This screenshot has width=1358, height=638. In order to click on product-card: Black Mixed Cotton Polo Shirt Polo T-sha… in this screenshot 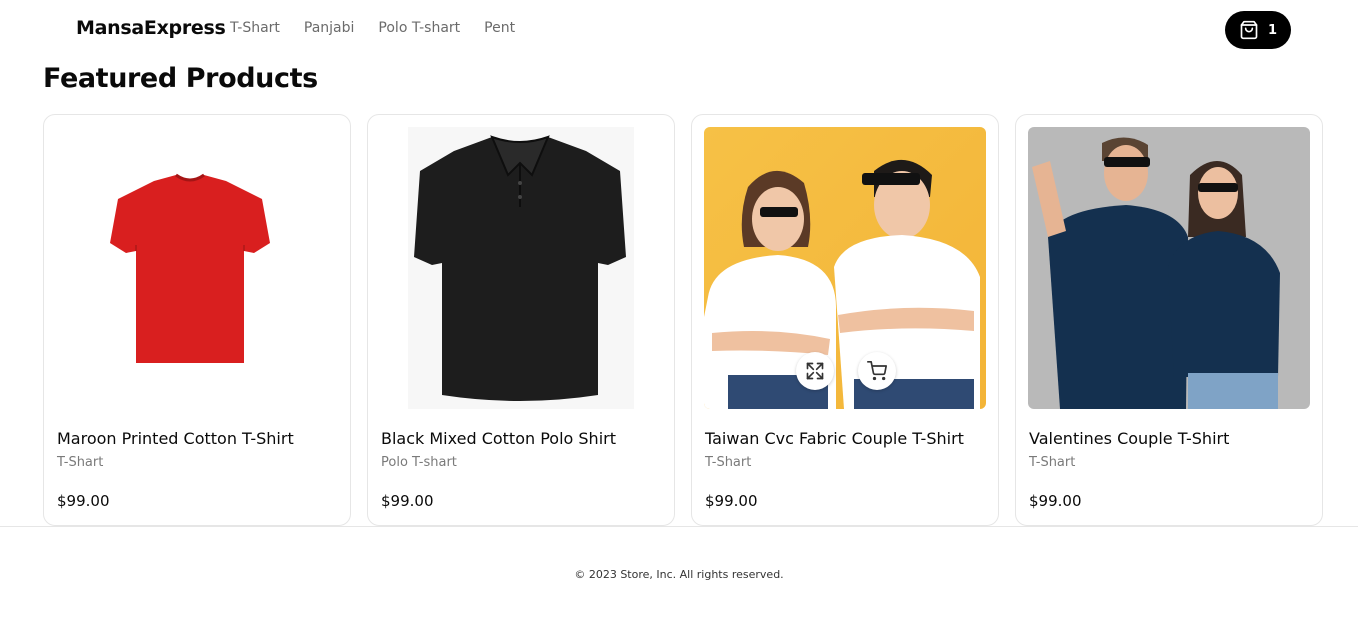, I will do `click(521, 320)`.